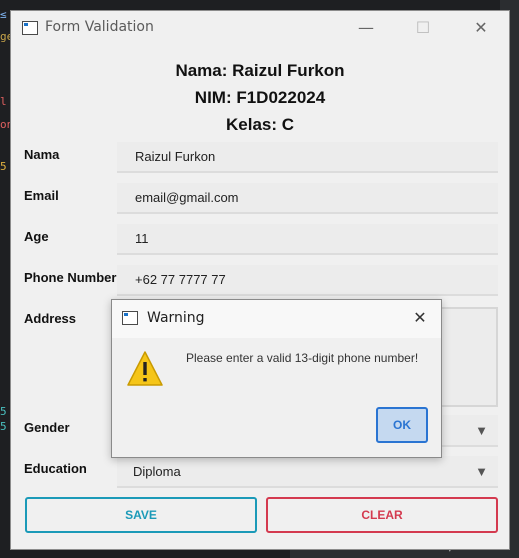 This screenshot has width=519, height=558. What do you see at coordinates (99, 27) in the screenshot?
I see `window-title: Form Validation` at bounding box center [99, 27].